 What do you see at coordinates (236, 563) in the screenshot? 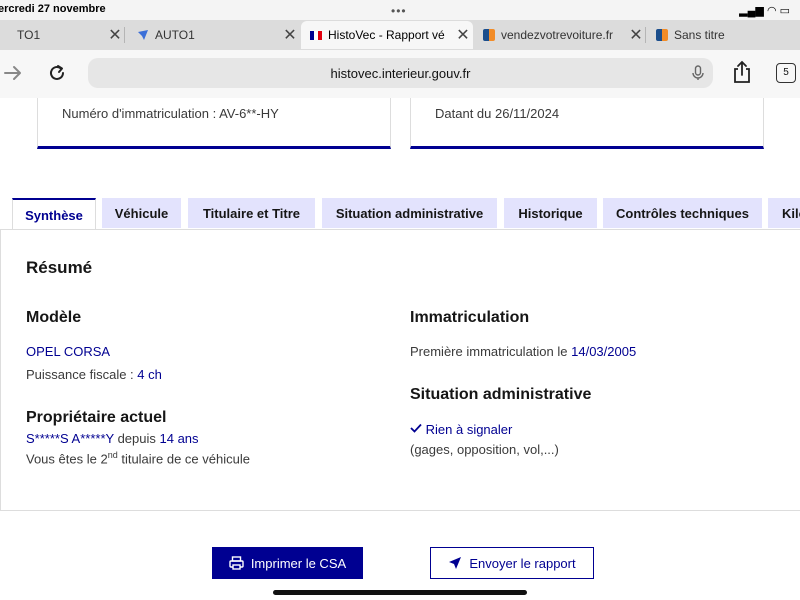
I see `printer-icon` at bounding box center [236, 563].